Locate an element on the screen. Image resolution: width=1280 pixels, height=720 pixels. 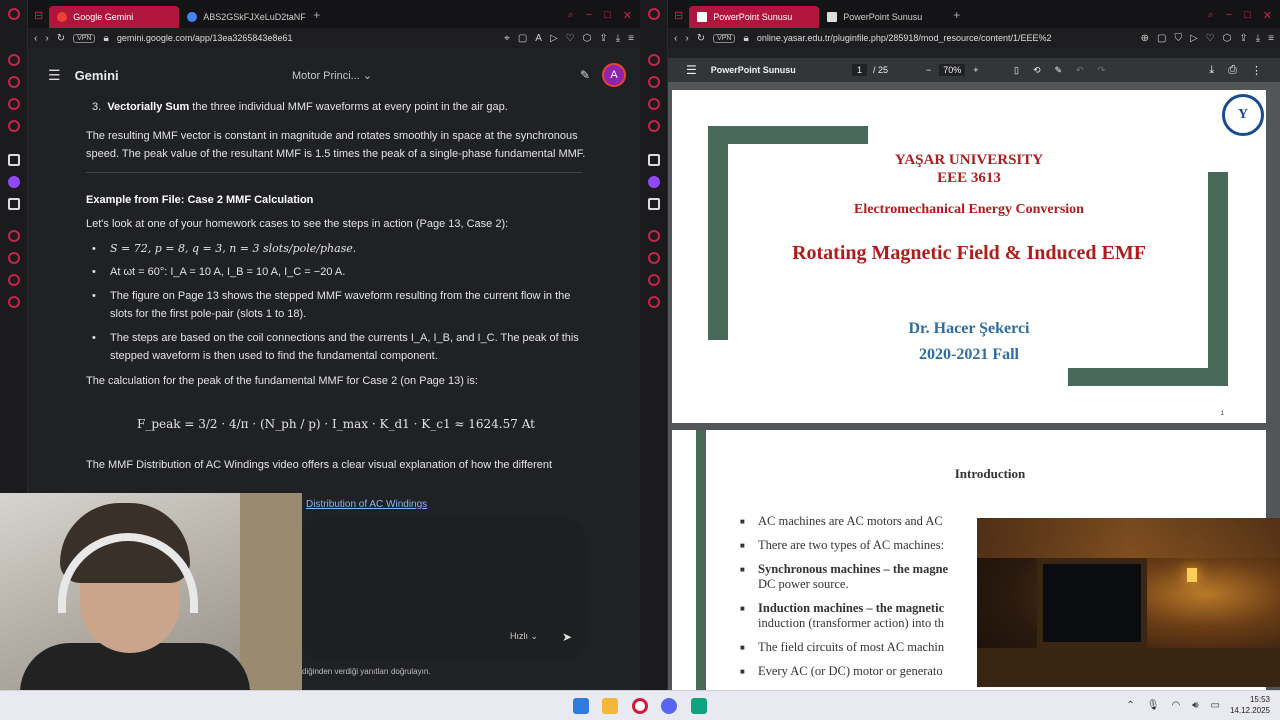
clock: 15:53 14.12.2025 is located at coordinates (1250, 705).